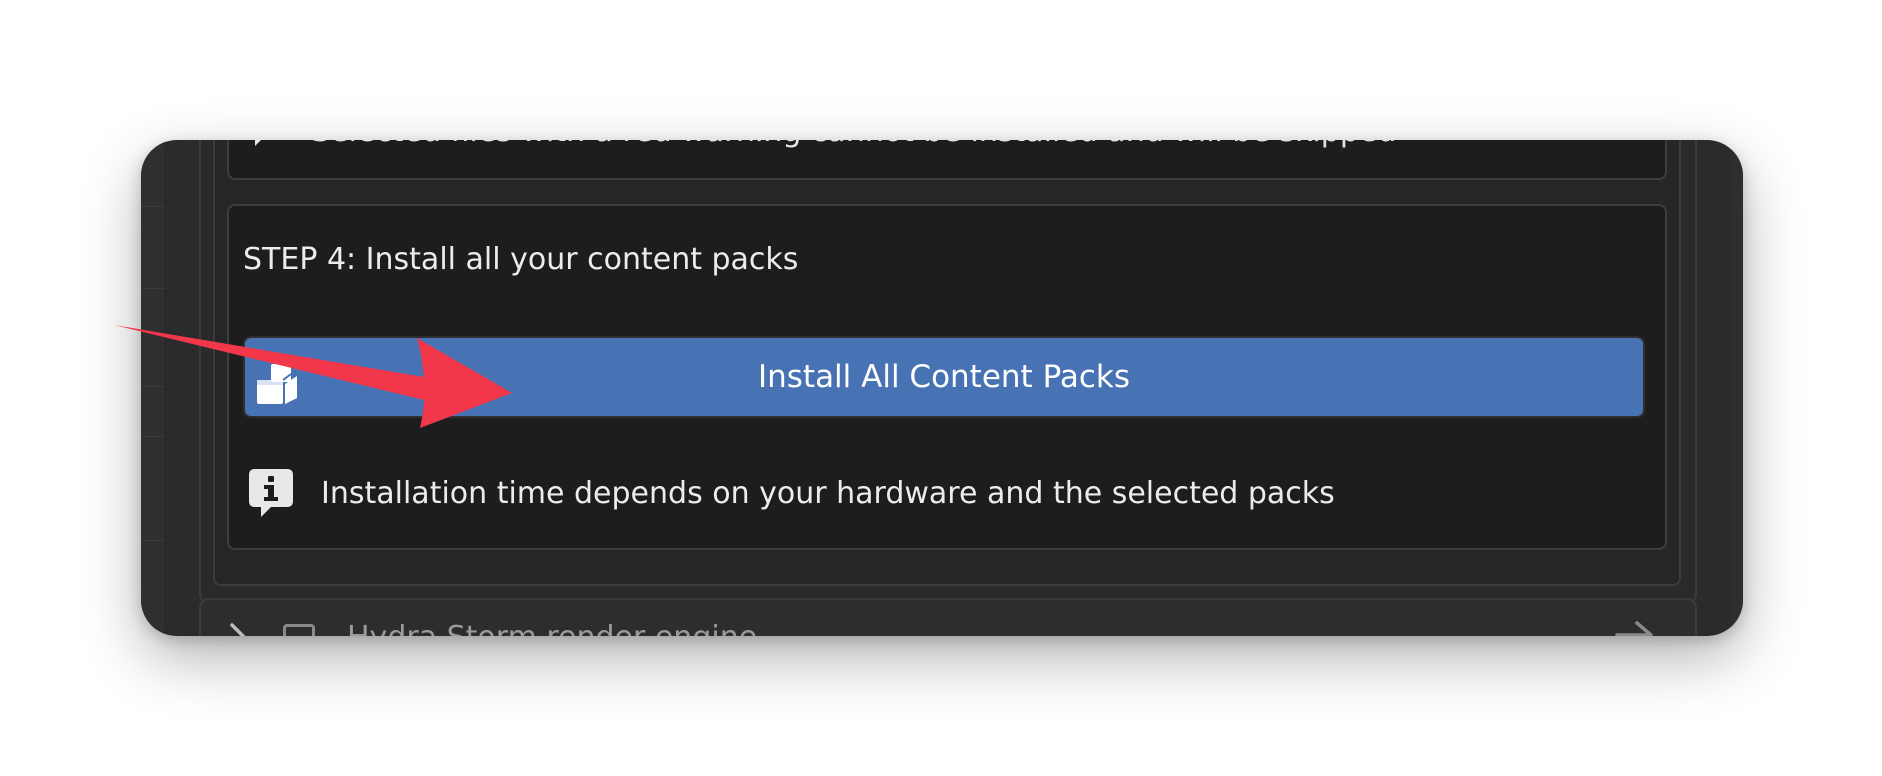 The height and width of the screenshot is (776, 1882). I want to click on info-icon, so click(271, 493).